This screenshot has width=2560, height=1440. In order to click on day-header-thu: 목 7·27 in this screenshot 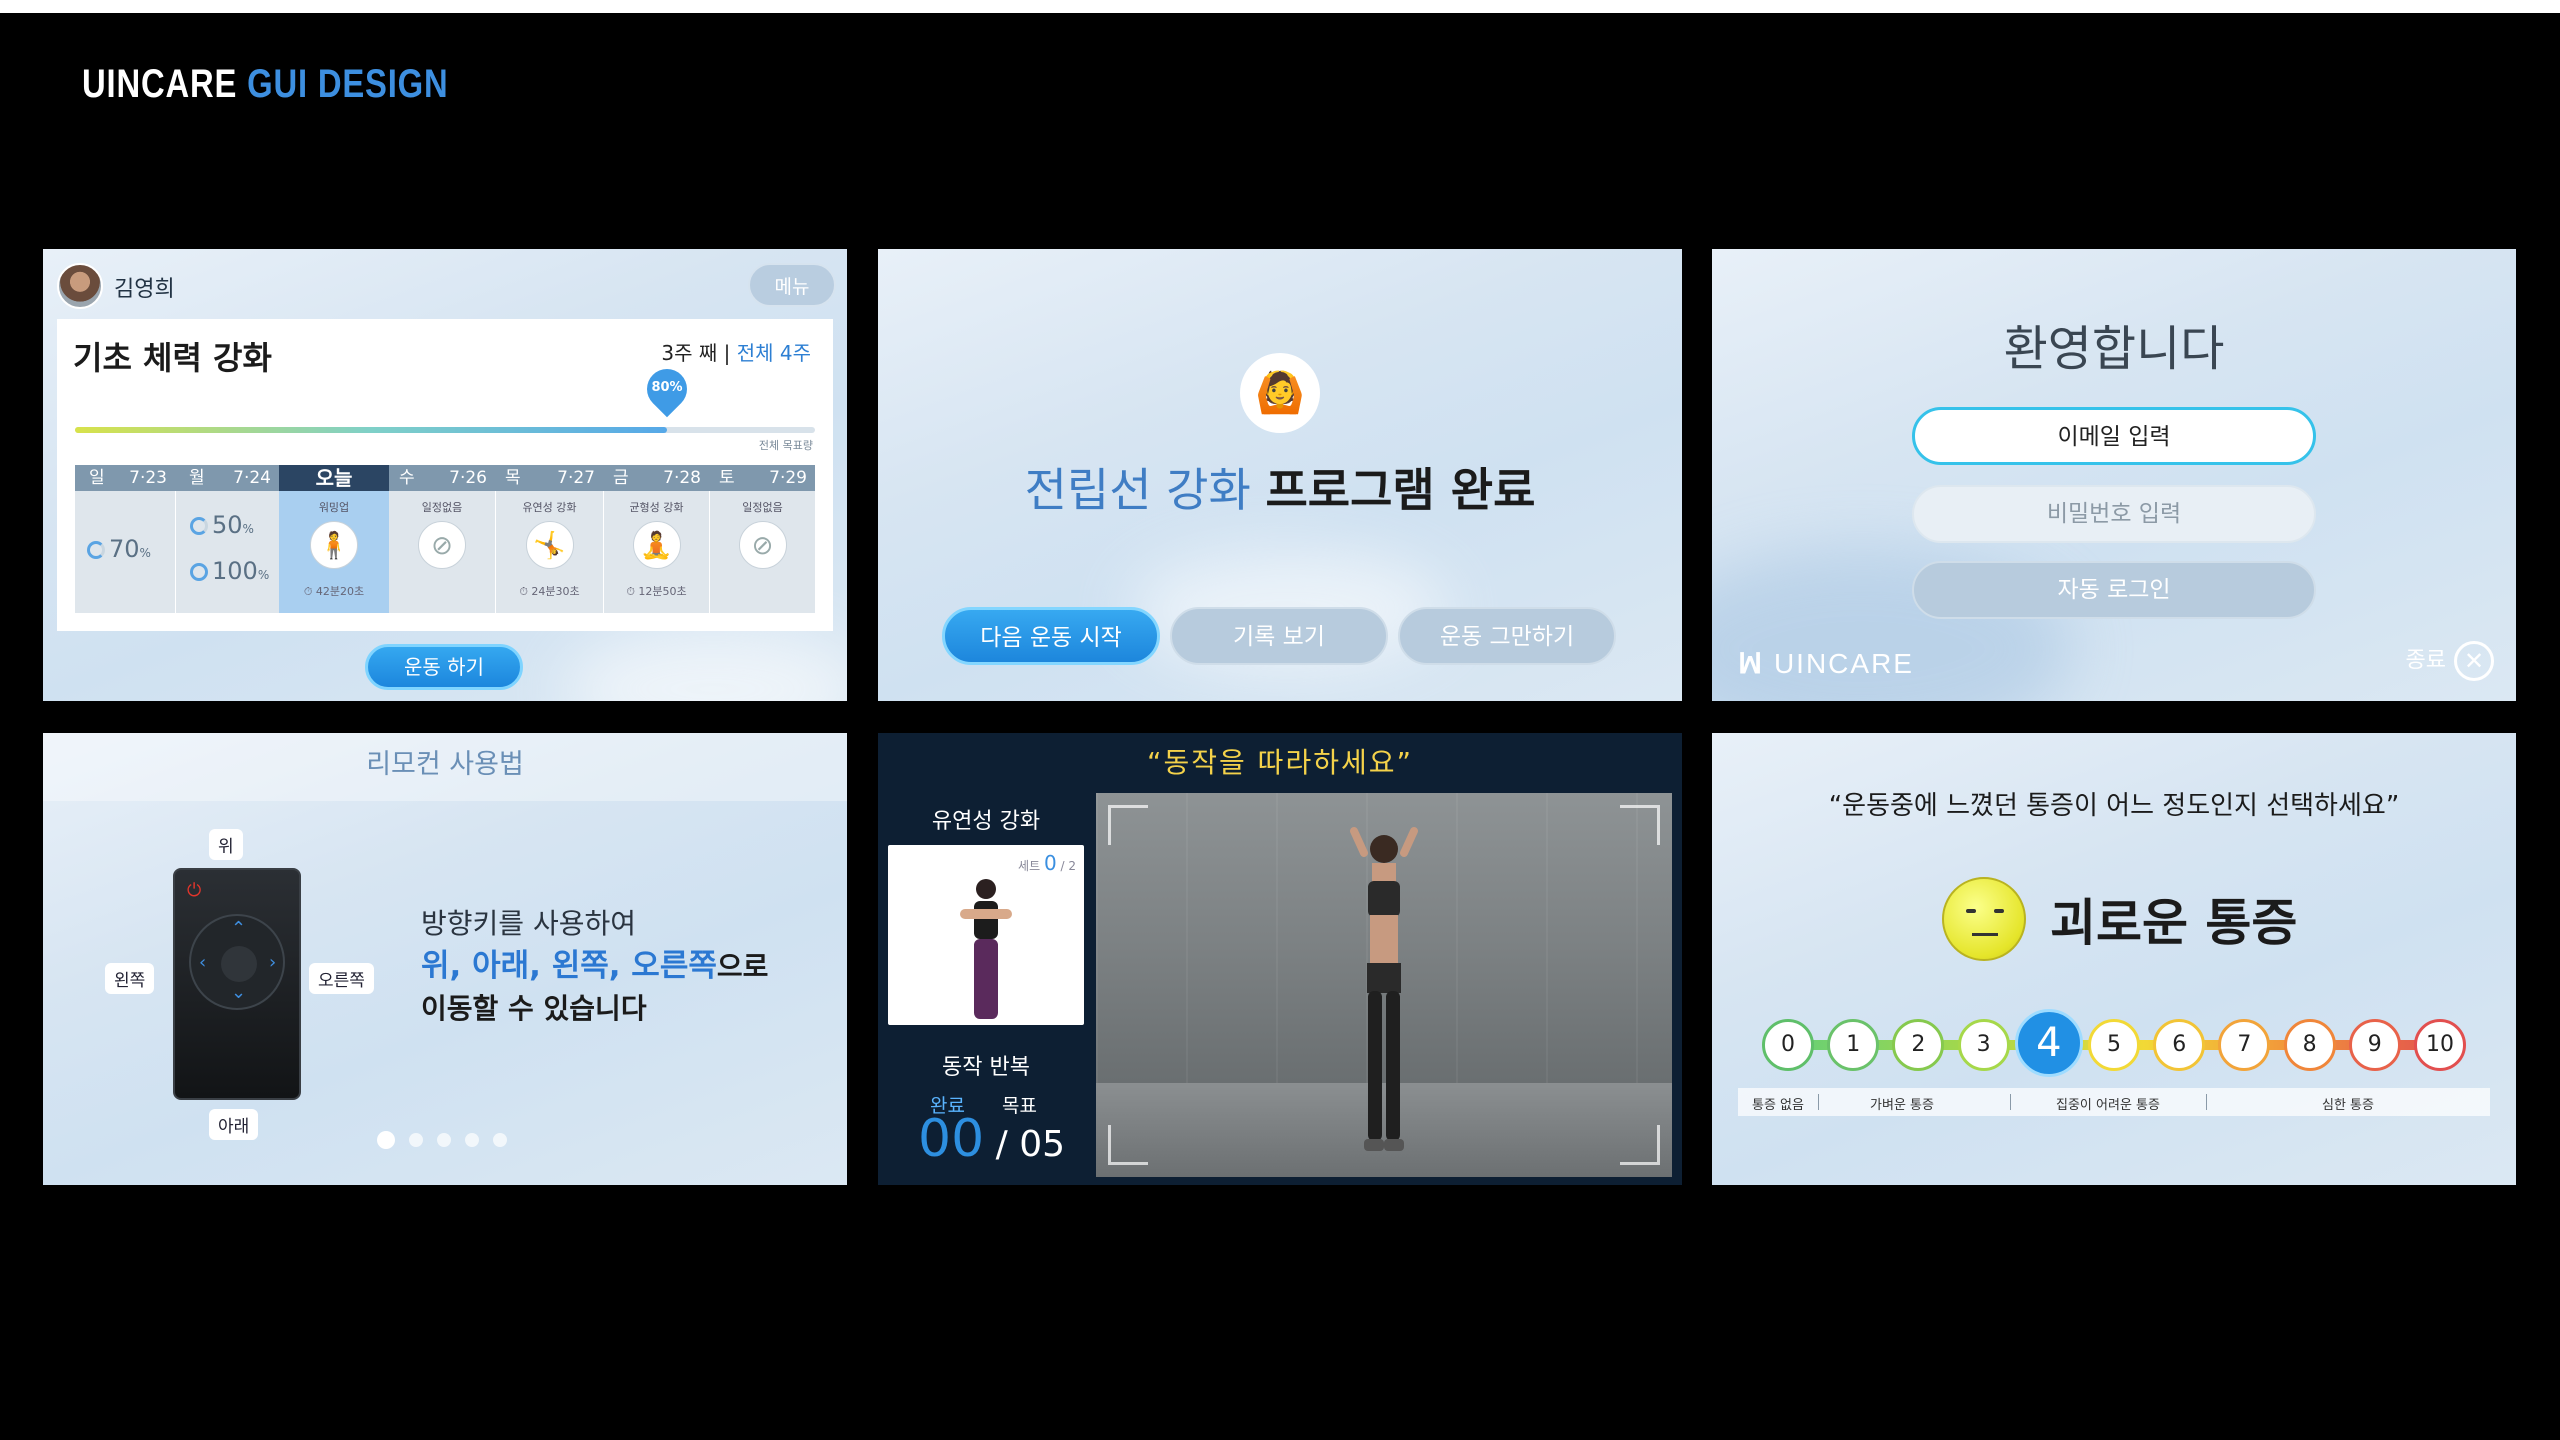, I will do `click(549, 478)`.